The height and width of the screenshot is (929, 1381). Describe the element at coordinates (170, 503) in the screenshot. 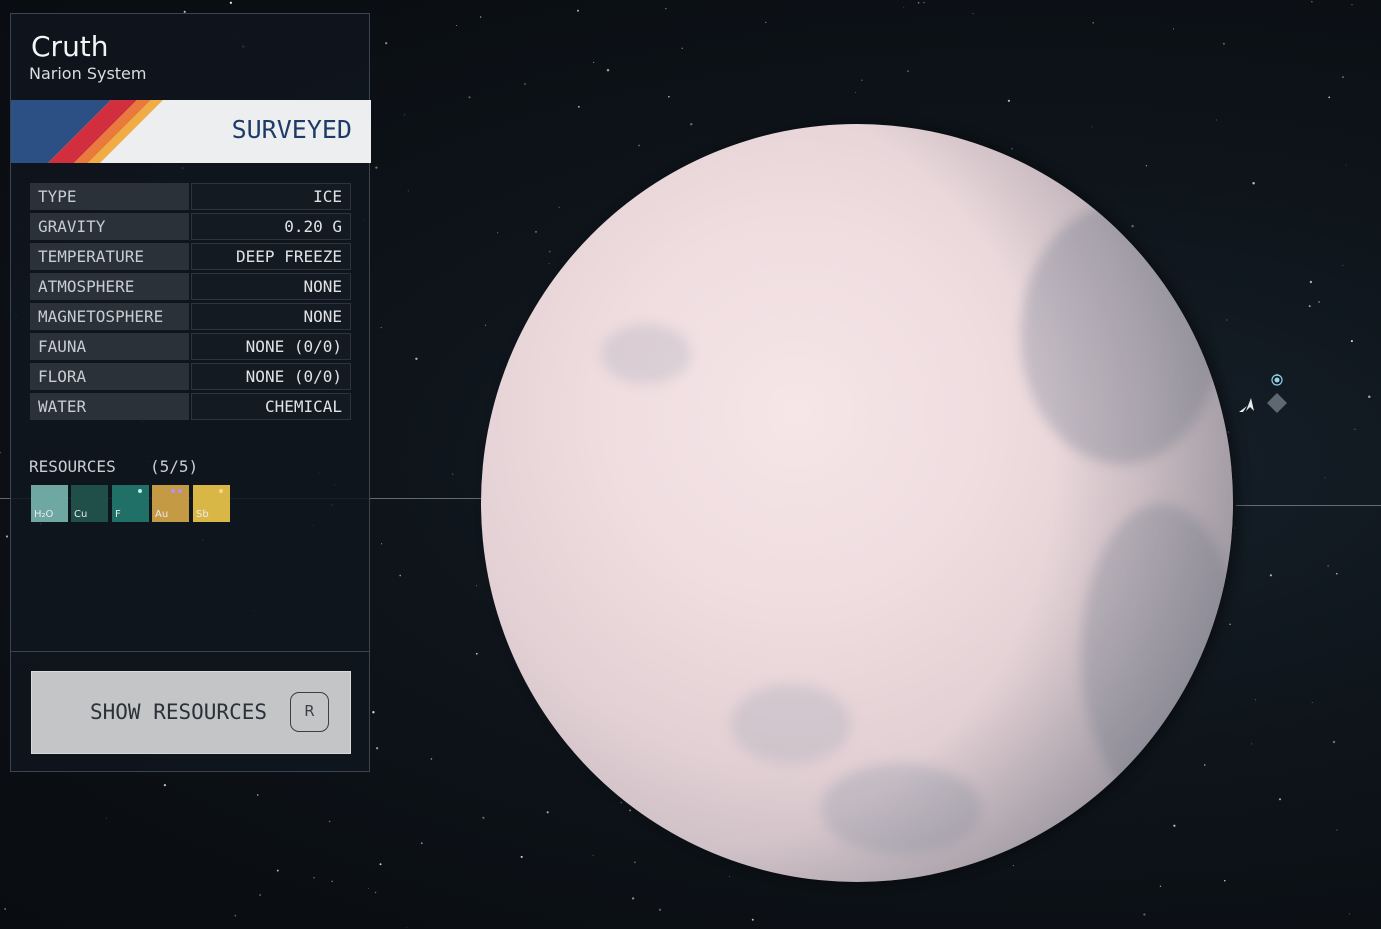

I see `resource-tile-au: Au` at that location.